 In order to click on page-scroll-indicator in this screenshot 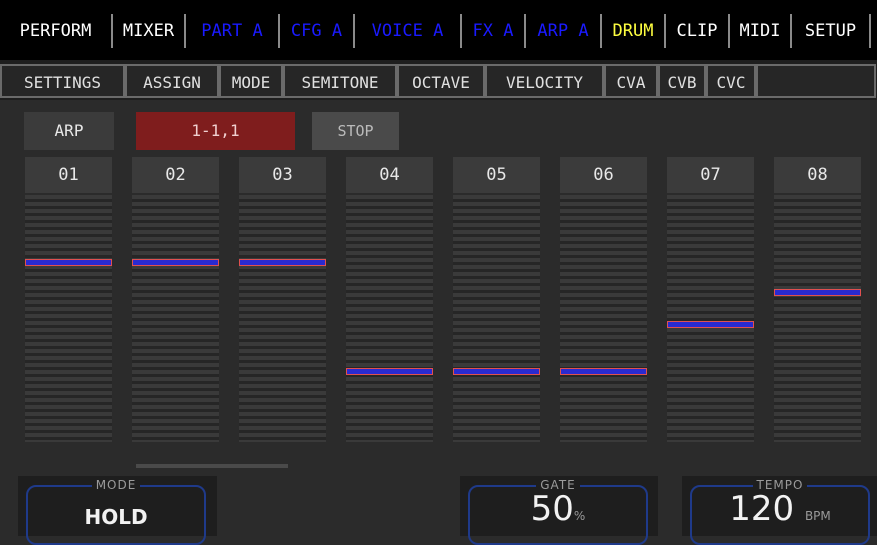, I will do `click(212, 466)`.